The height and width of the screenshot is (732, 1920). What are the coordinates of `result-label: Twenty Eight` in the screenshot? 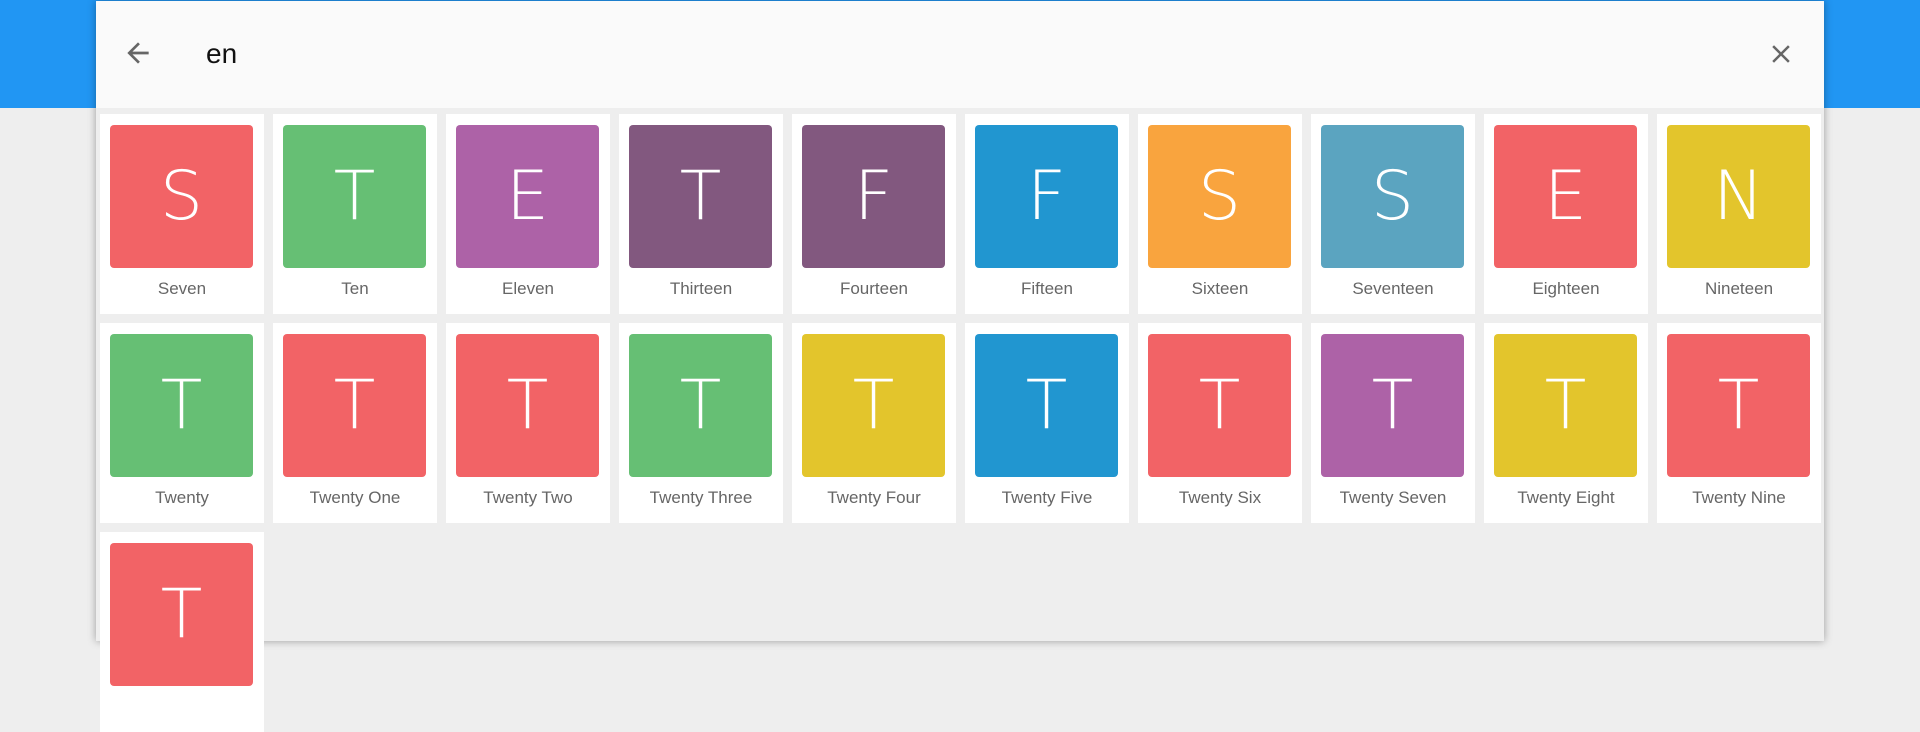 It's located at (1566, 497).